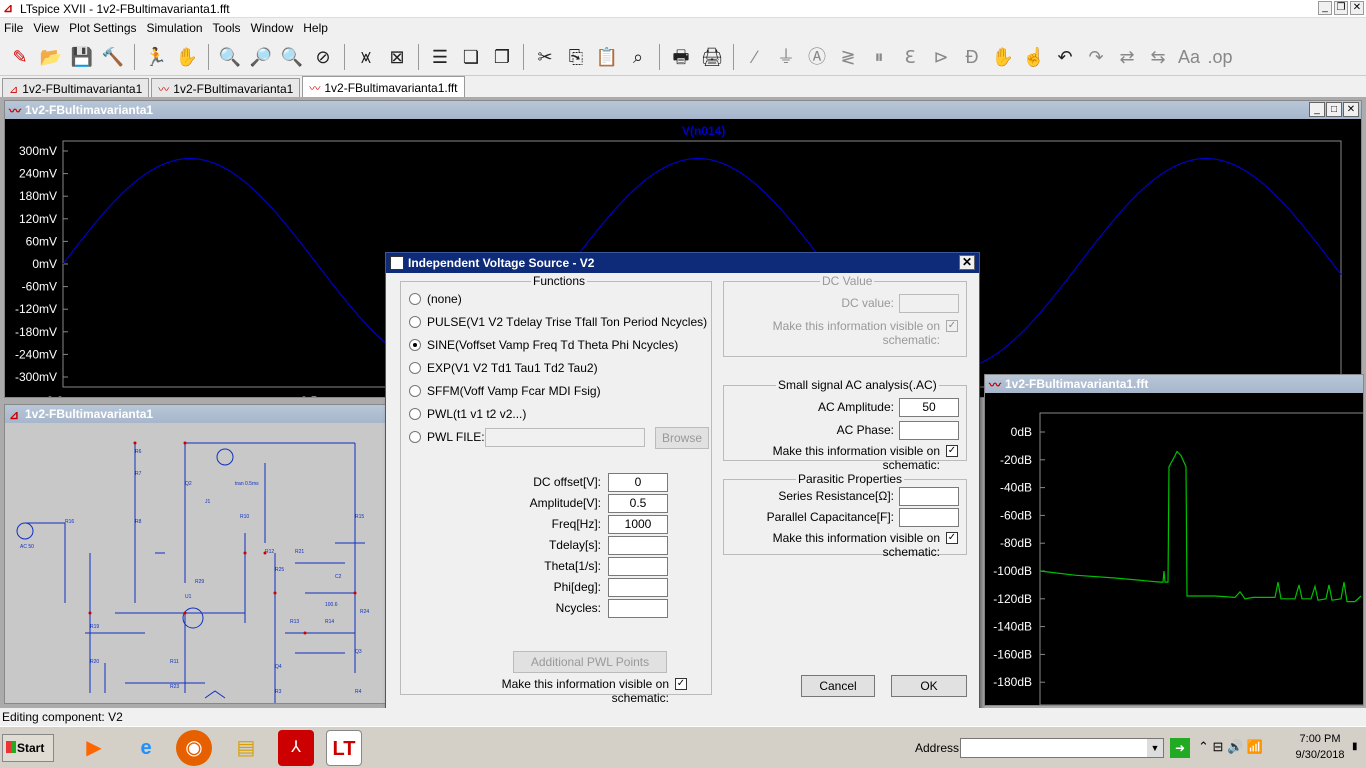 Image resolution: width=1366 pixels, height=768 pixels. What do you see at coordinates (1357, 8) in the screenshot?
I see `close-button: ✕` at bounding box center [1357, 8].